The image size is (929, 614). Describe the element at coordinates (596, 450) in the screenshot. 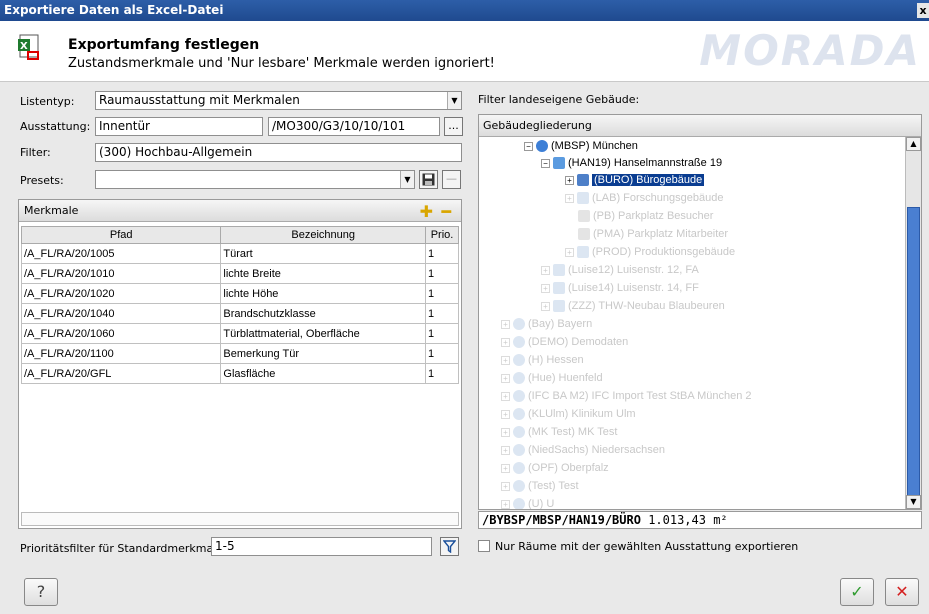

I see `tree-node-label: (NiedSachs) Niedersachsen` at that location.